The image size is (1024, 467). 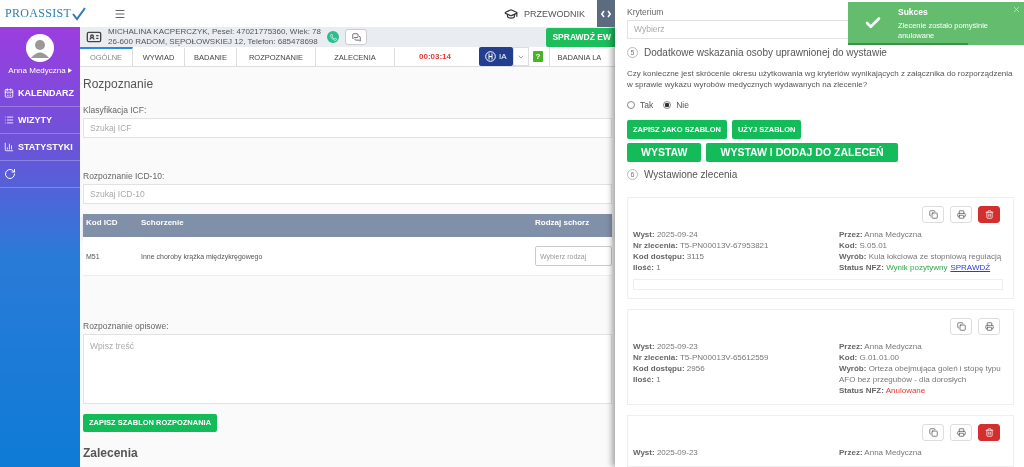 What do you see at coordinates (970, 267) in the screenshot?
I see `check-link: SPRAWDŹ` at bounding box center [970, 267].